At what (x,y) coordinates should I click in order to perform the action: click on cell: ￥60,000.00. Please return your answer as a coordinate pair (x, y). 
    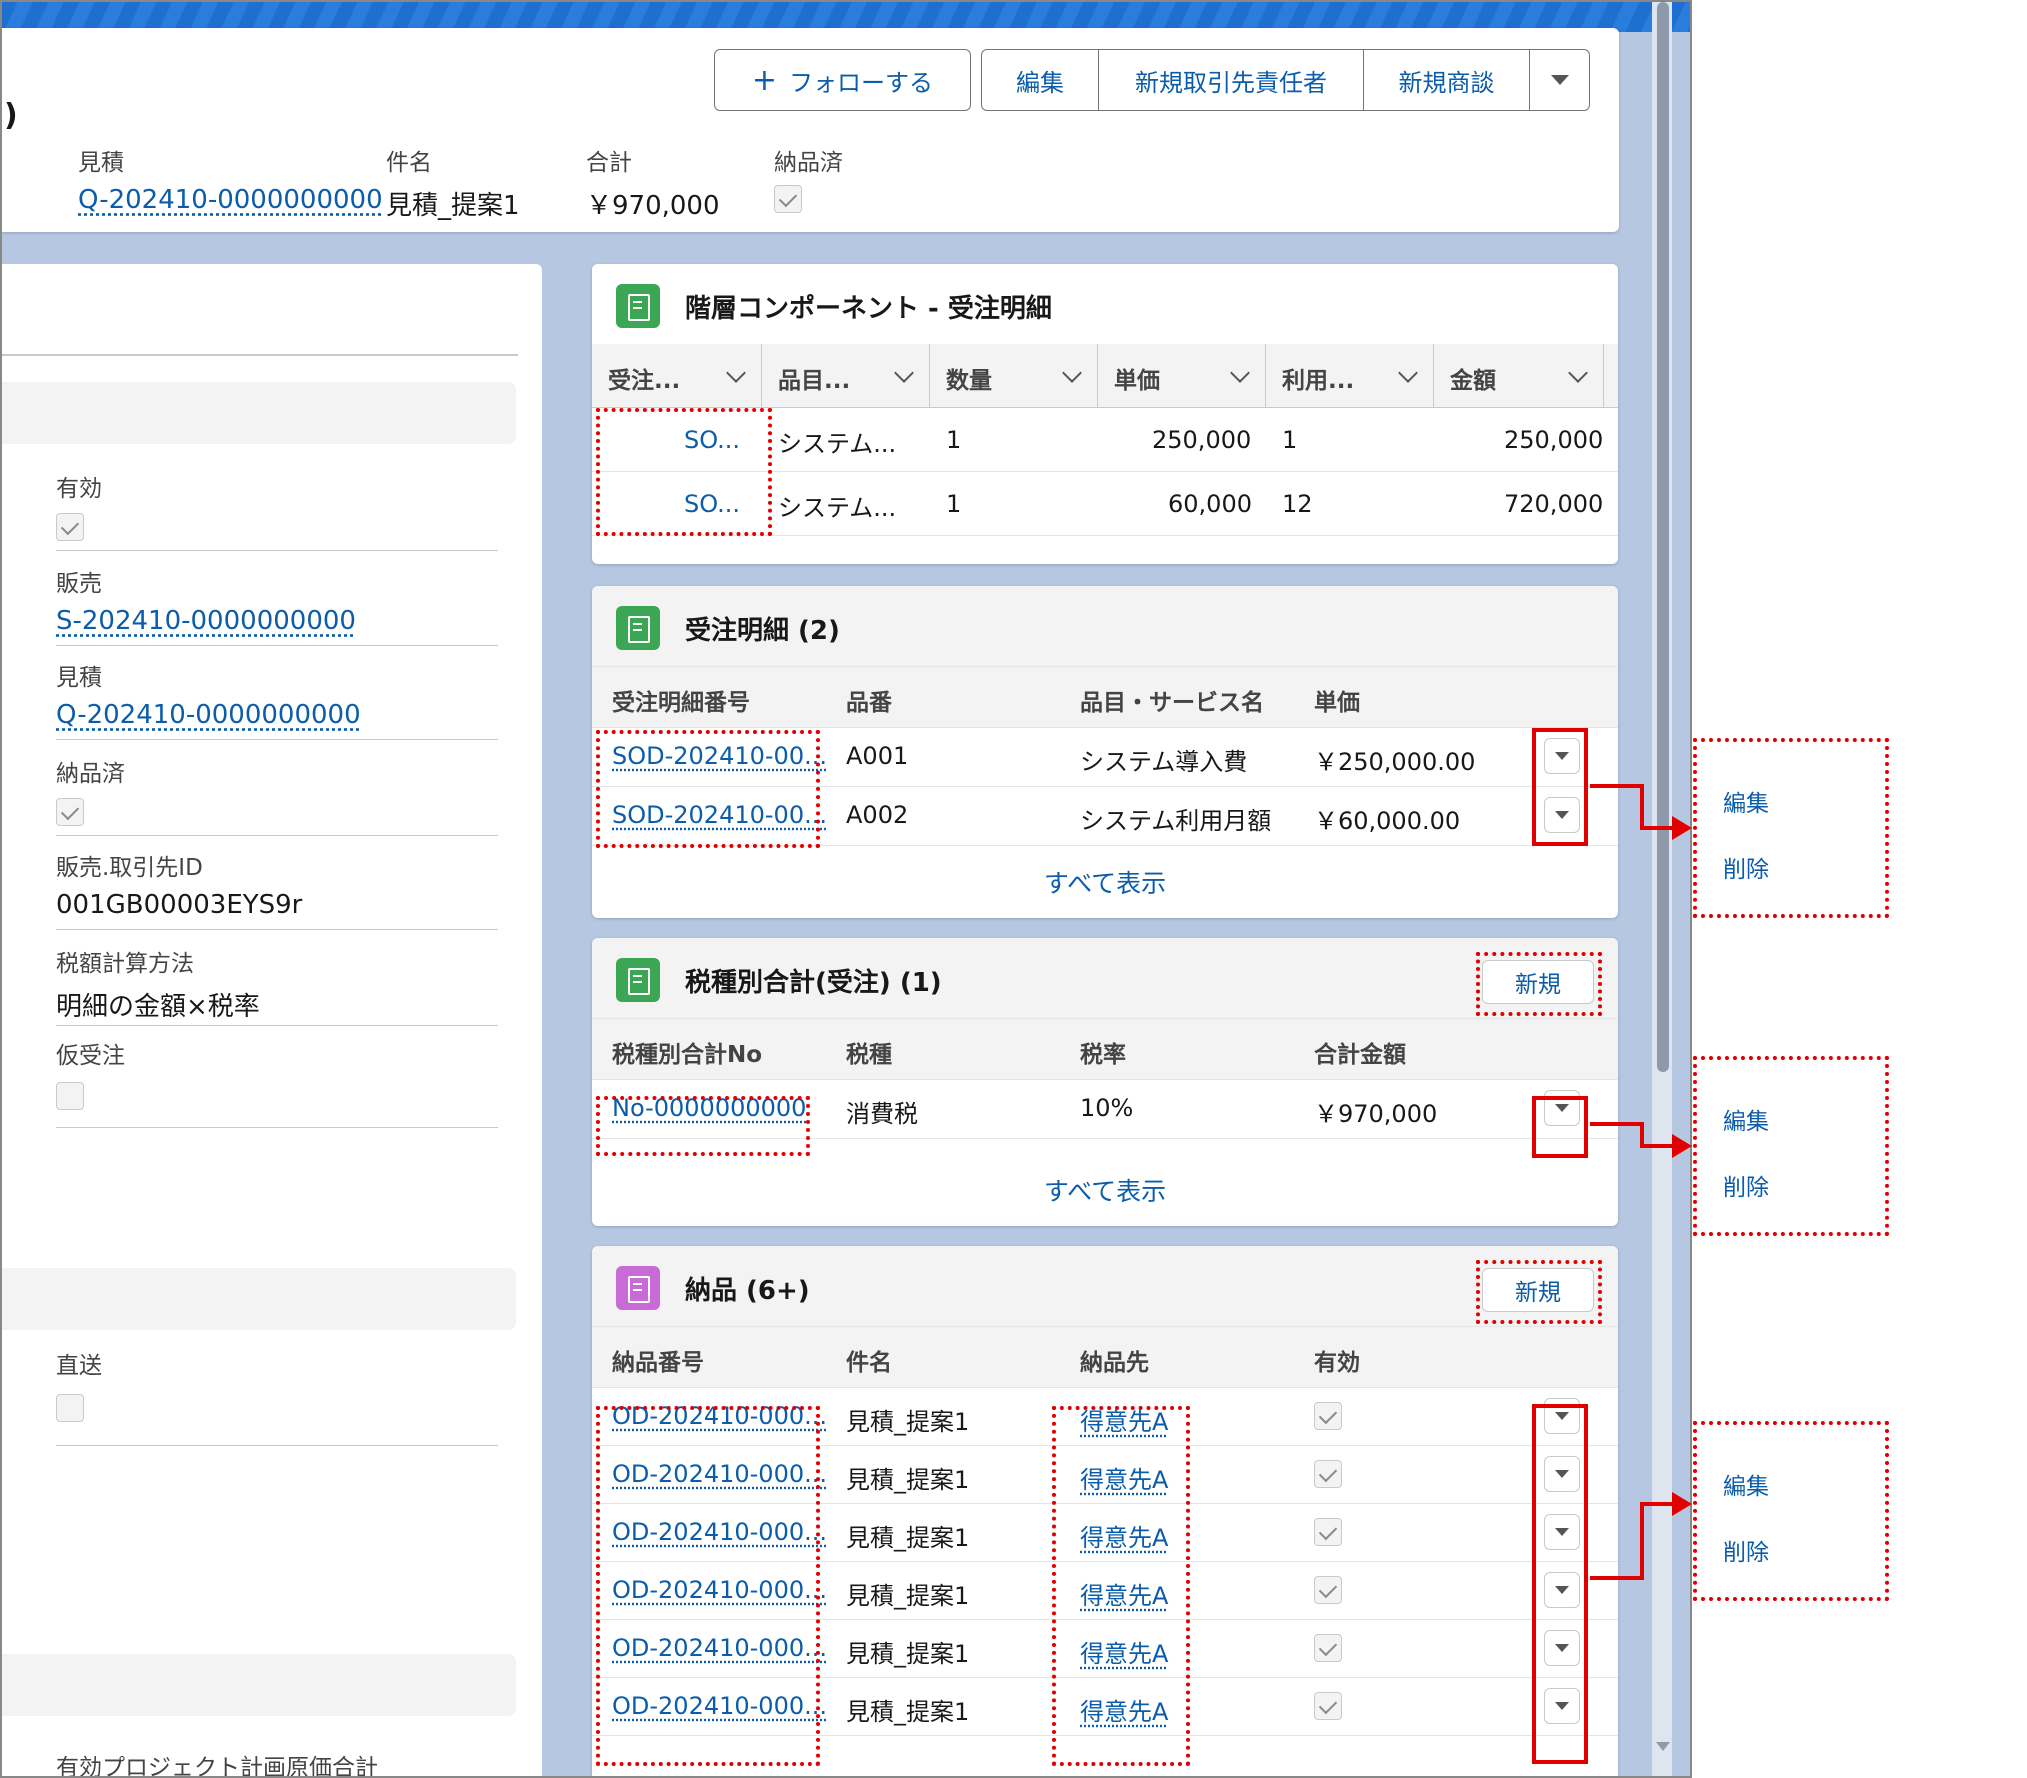
    Looking at the image, I should click on (1387, 821).